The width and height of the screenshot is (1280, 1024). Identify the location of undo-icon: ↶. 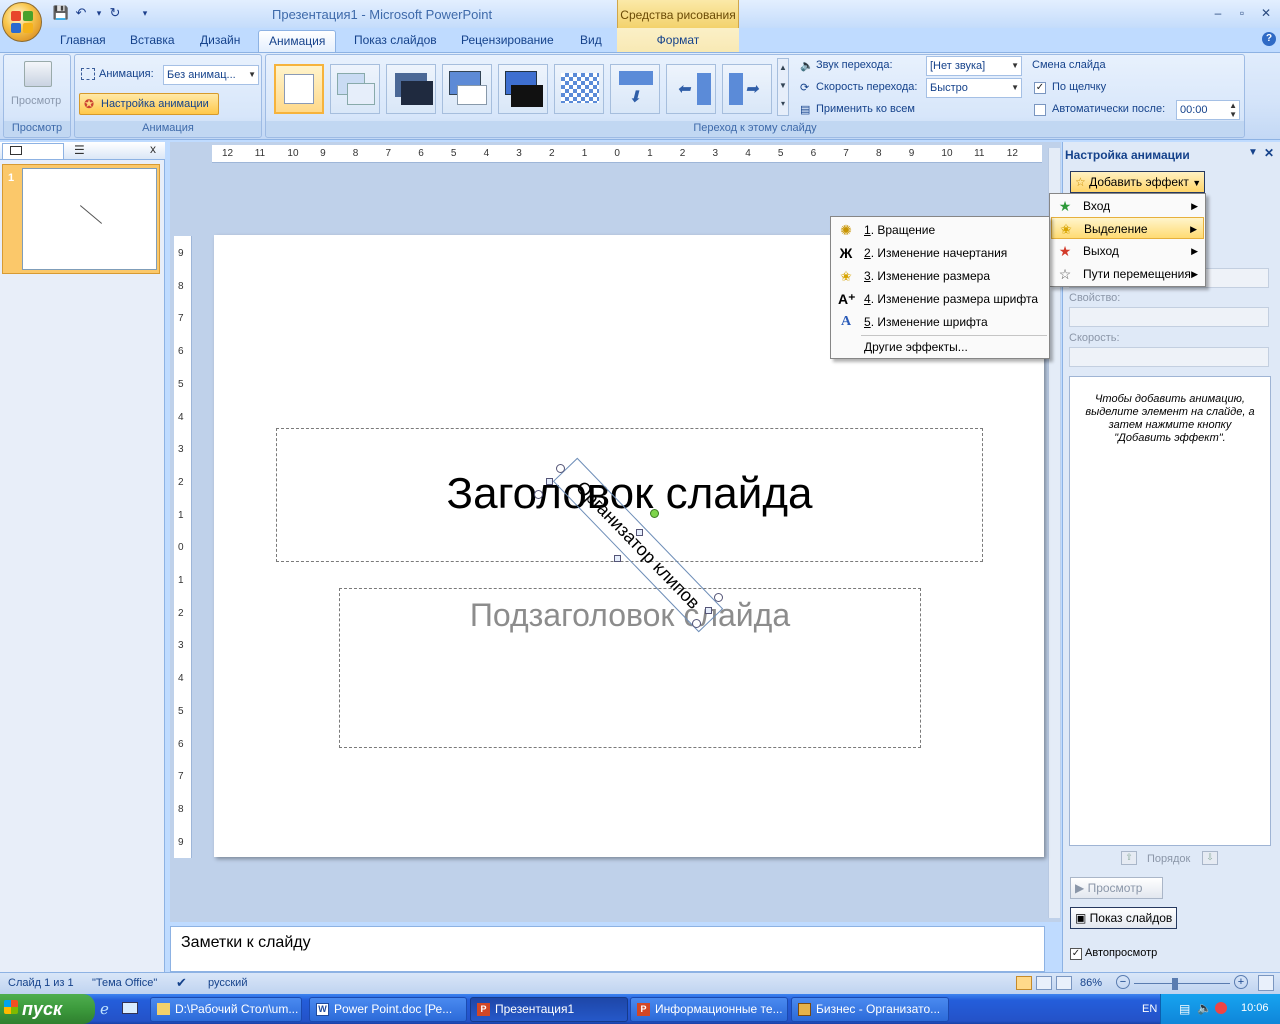
(81, 13).